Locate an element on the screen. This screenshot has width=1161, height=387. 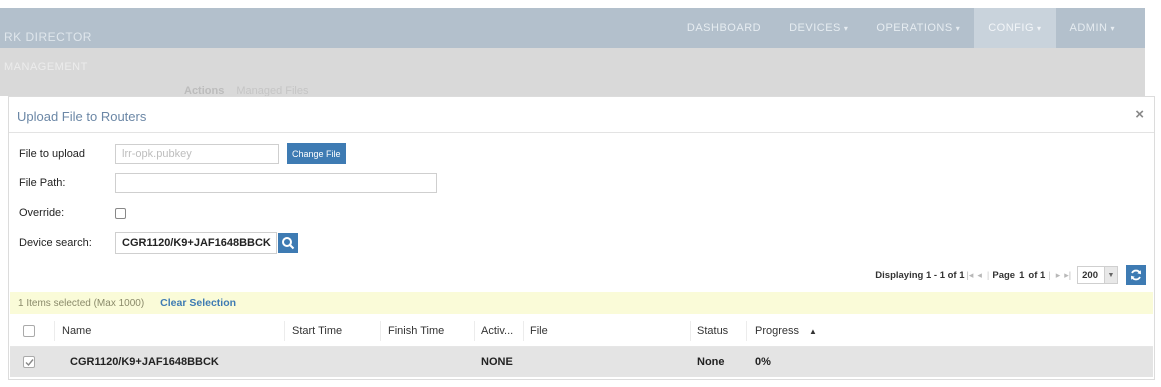
section-title: MANAGEMENT is located at coordinates (46, 67).